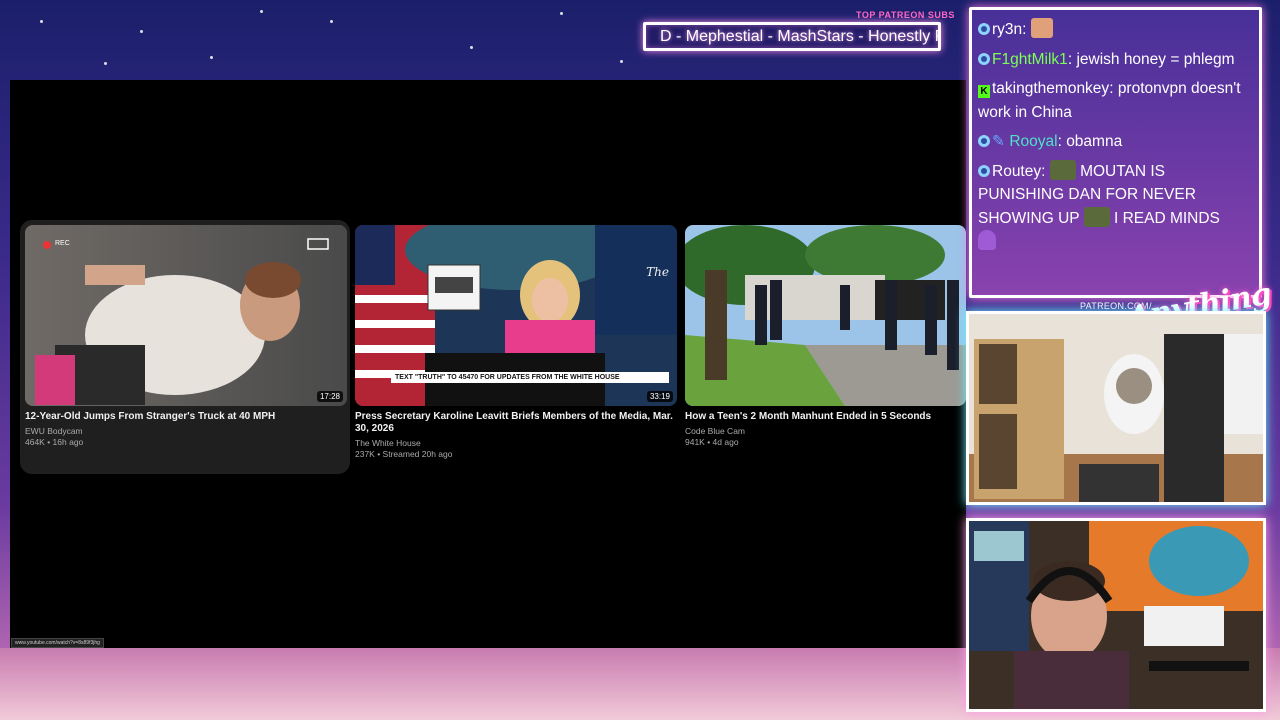  What do you see at coordinates (712, 442) in the screenshot?
I see `video-meta: 941K • 4d ago` at bounding box center [712, 442].